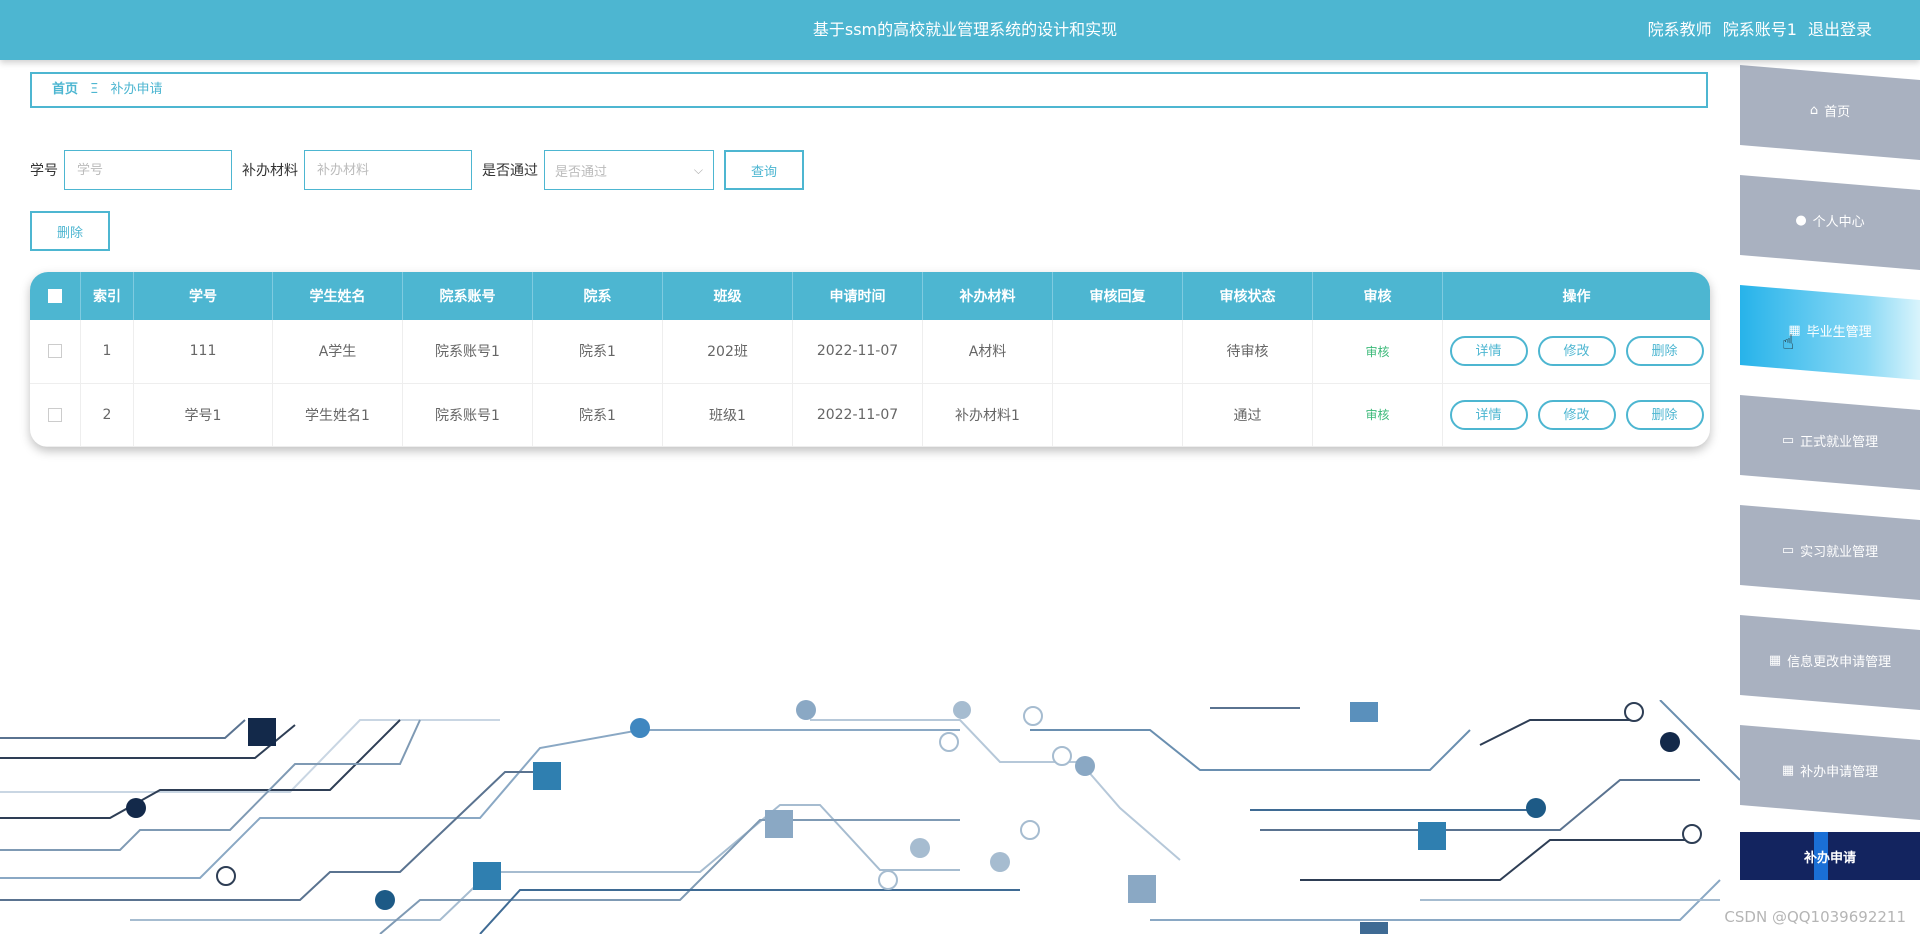 This screenshot has width=1920, height=934. Describe the element at coordinates (1679, 29) in the screenshot. I see `user-role: 院系教师` at that location.